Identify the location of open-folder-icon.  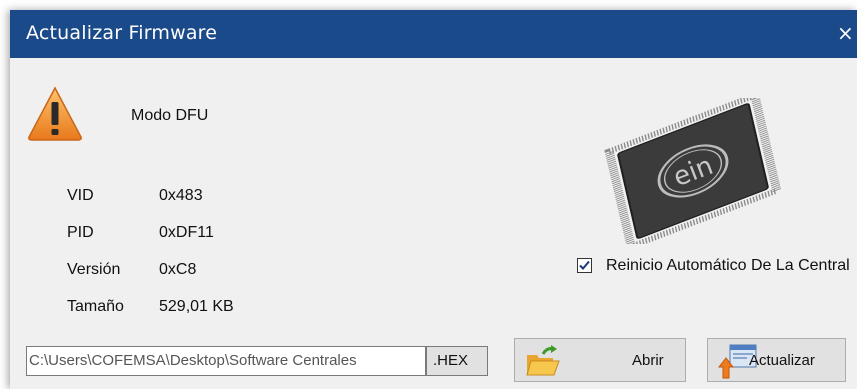
(543, 360).